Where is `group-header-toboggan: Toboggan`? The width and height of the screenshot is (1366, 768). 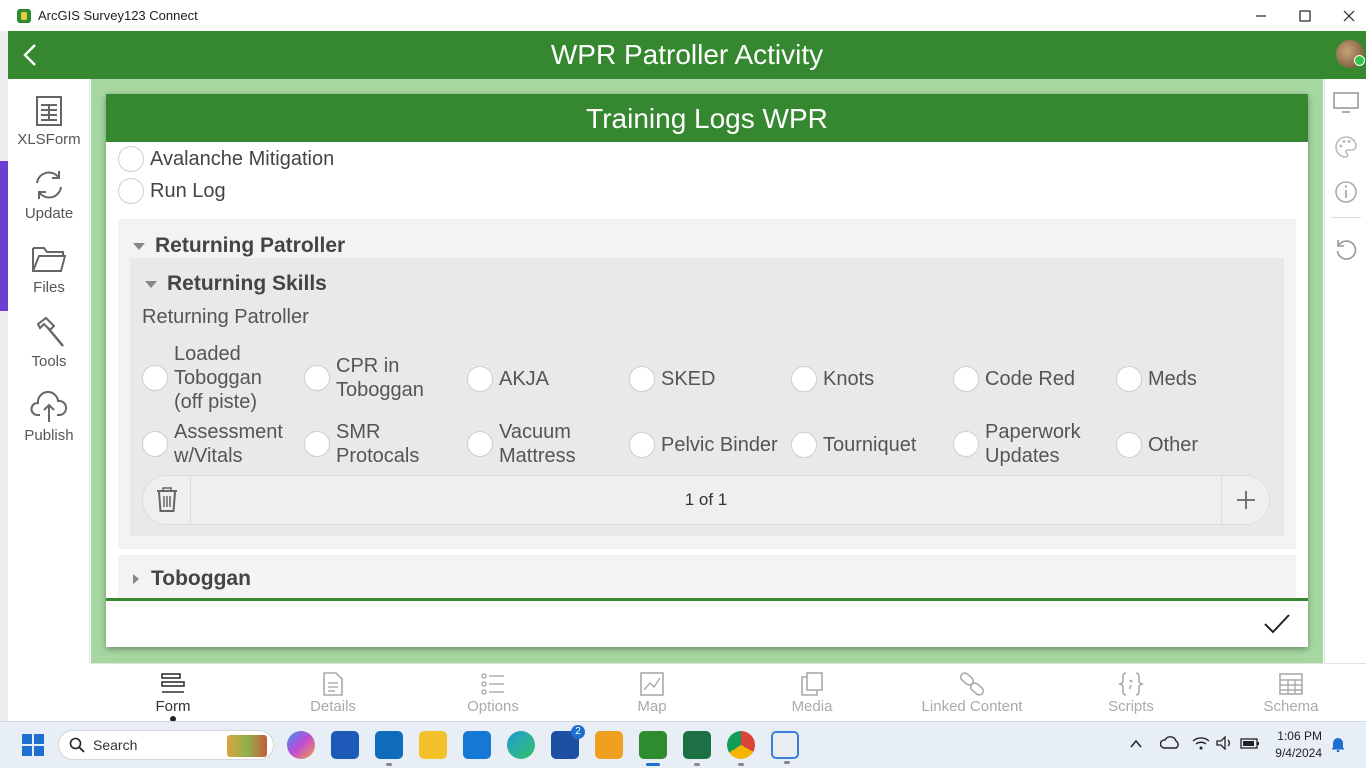 group-header-toboggan: Toboggan is located at coordinates (192, 579).